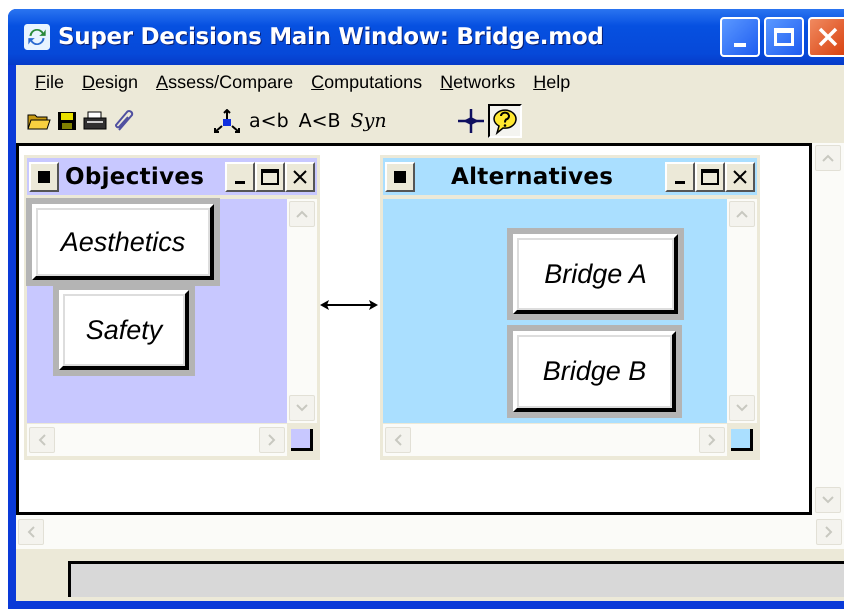  I want to click on menu-item: Networks, so click(477, 82).